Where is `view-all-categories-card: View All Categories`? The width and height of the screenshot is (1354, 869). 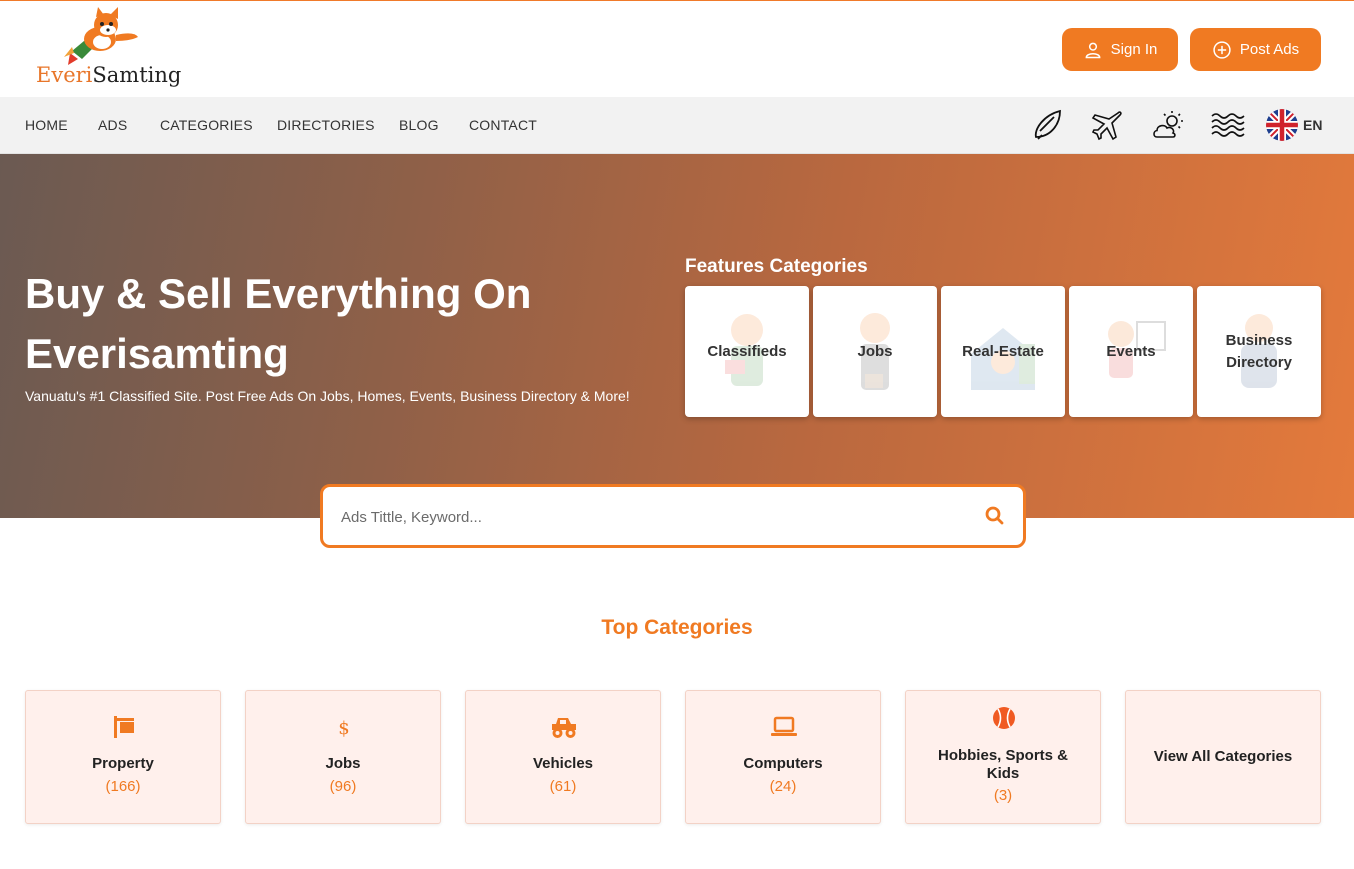
view-all-categories-card: View All Categories is located at coordinates (1223, 757).